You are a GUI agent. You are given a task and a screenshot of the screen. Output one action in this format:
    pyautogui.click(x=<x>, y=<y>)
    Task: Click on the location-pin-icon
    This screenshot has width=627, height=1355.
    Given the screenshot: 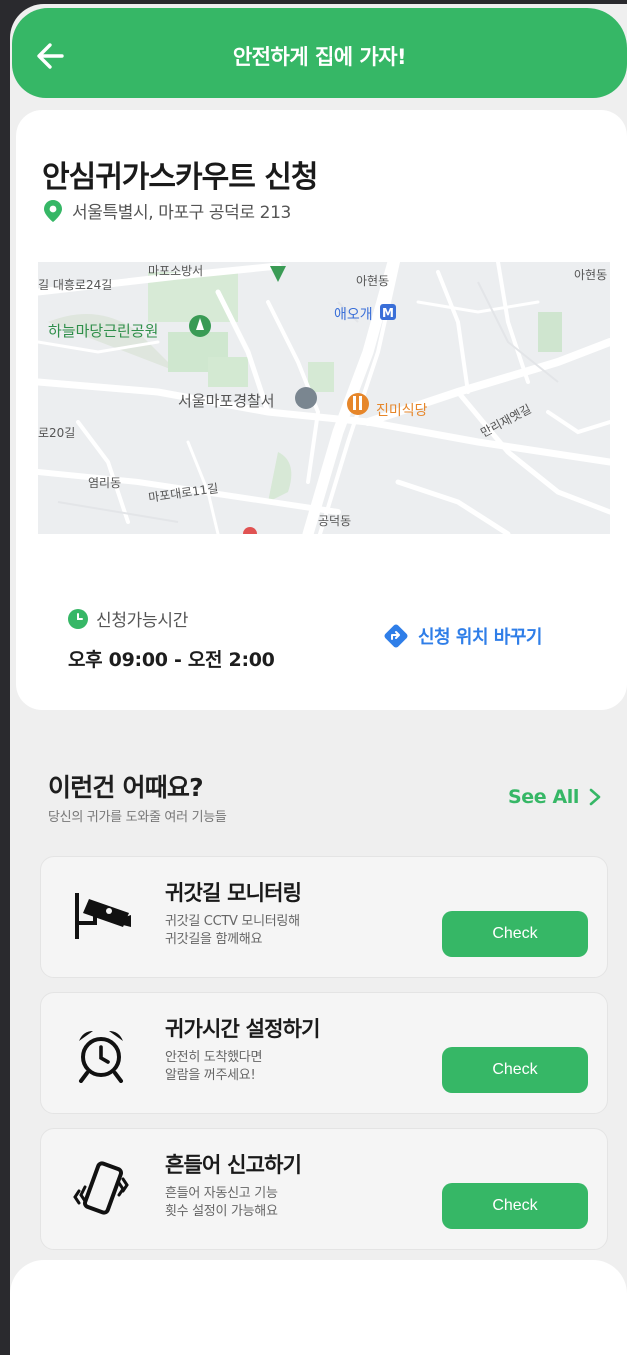 What is the action you would take?
    pyautogui.click(x=53, y=210)
    